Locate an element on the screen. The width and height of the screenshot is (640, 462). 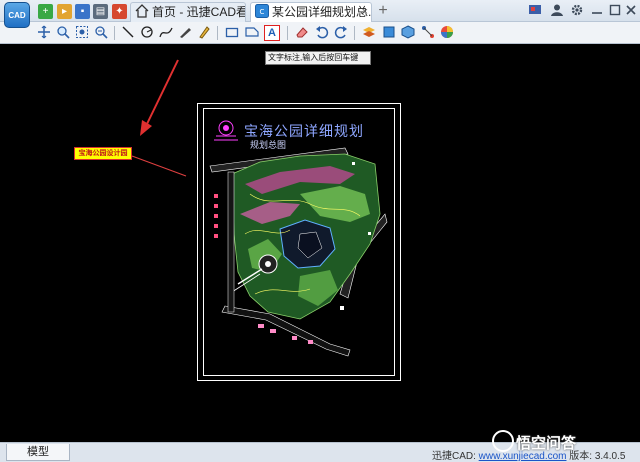
watermark-text: 悟空问答 is located at coordinates (546, 443).